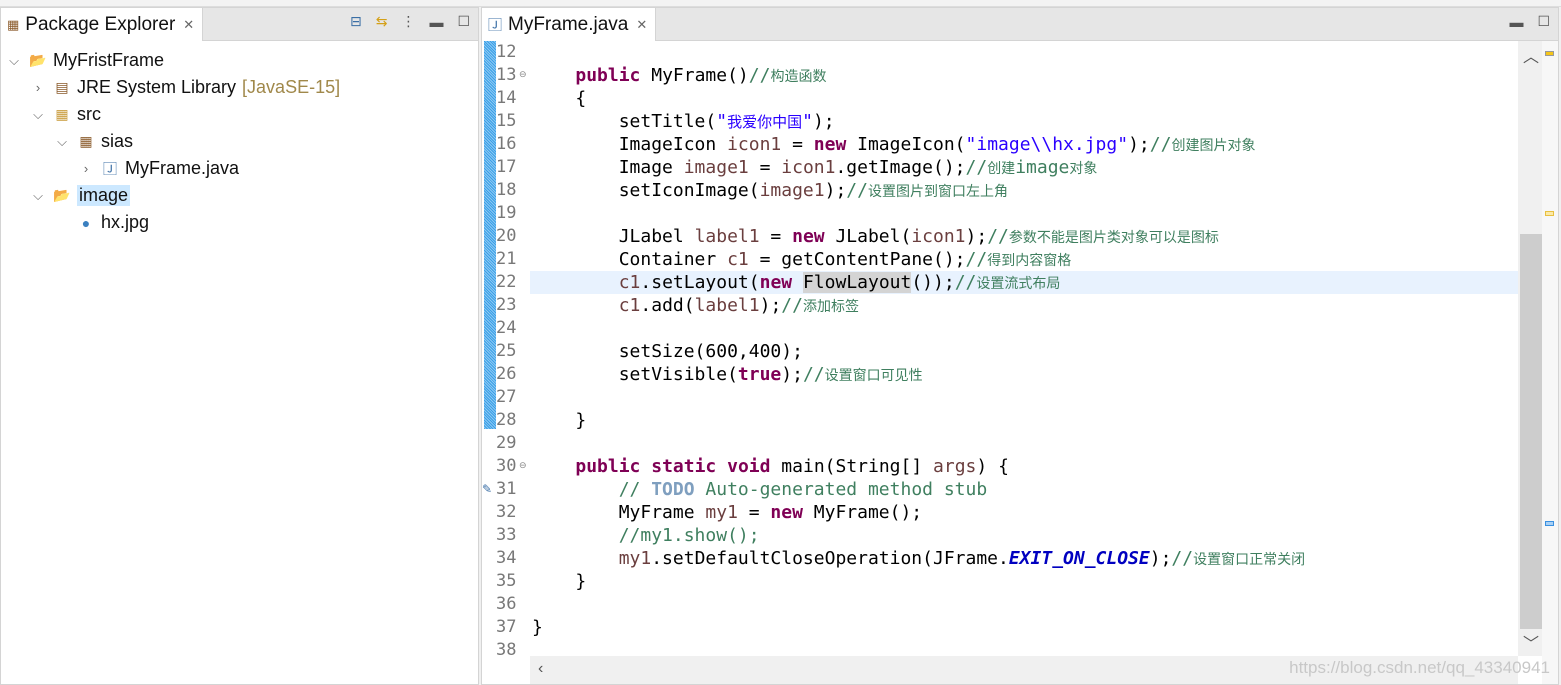 Image resolution: width=1561 pixels, height=685 pixels. I want to click on tree-item: ⌵ ▦ sias, so click(94, 141).